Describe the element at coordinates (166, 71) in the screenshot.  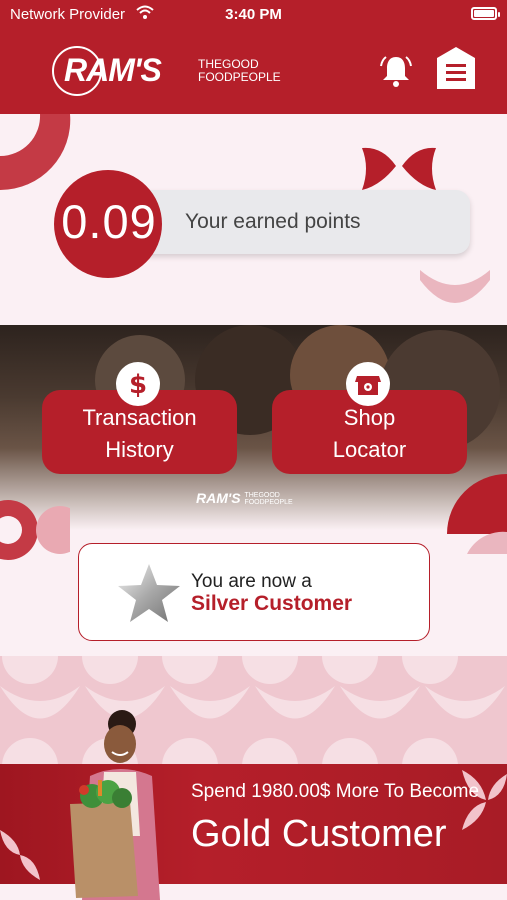
I see `brand-logo: RAM'S THEGOOD FOODPEOPLE` at that location.